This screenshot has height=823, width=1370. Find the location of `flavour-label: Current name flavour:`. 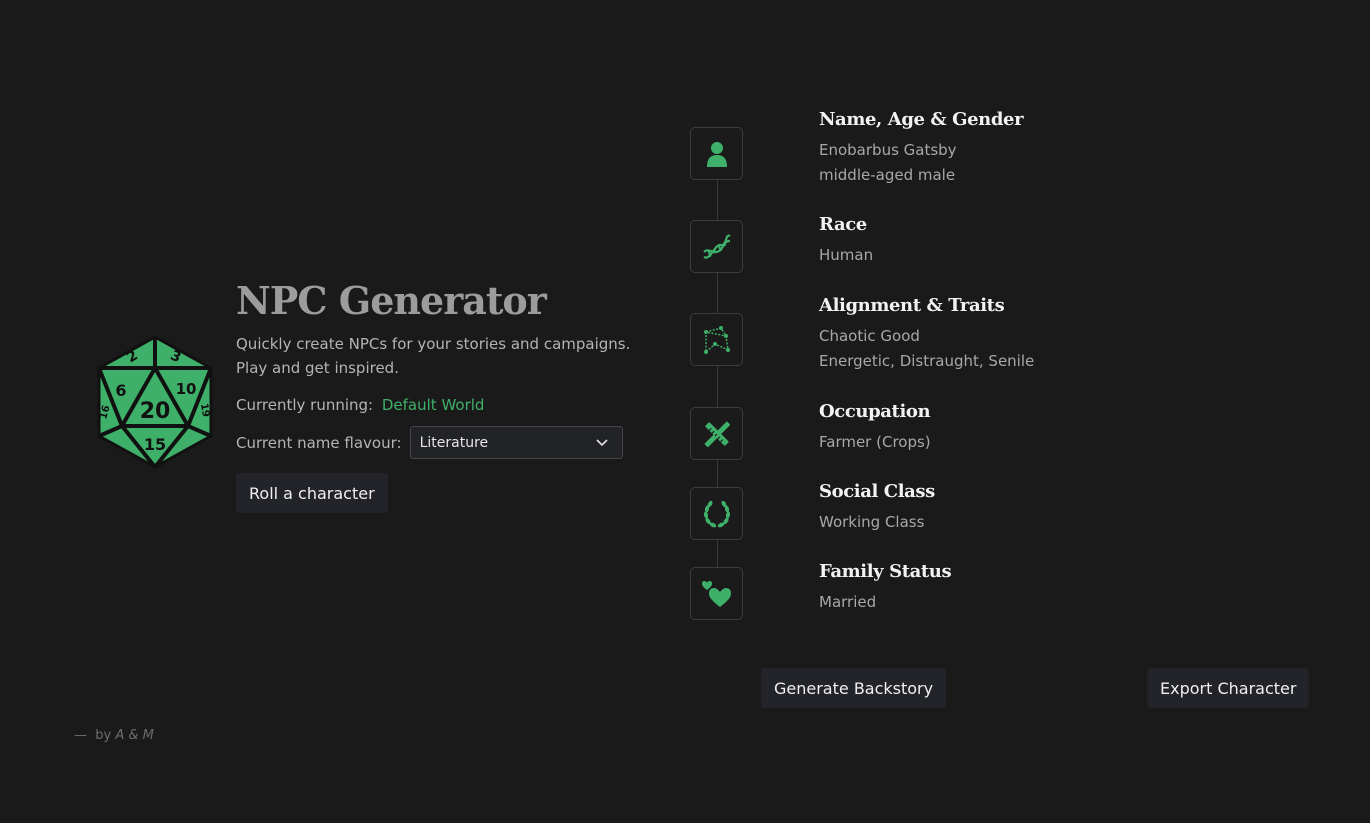

flavour-label: Current name flavour: is located at coordinates (319, 442).